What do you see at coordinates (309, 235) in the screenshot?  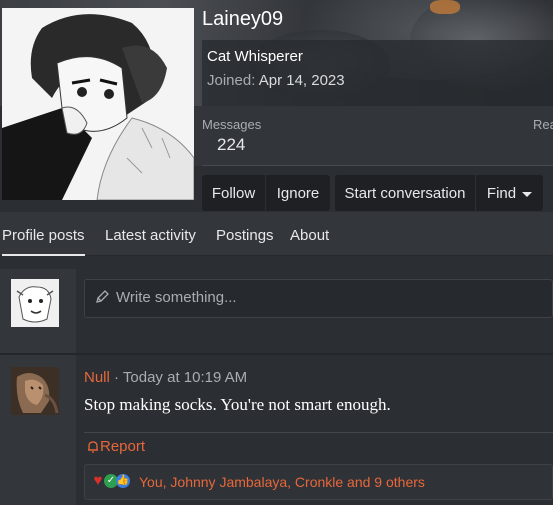 I see `tab-about: About` at bounding box center [309, 235].